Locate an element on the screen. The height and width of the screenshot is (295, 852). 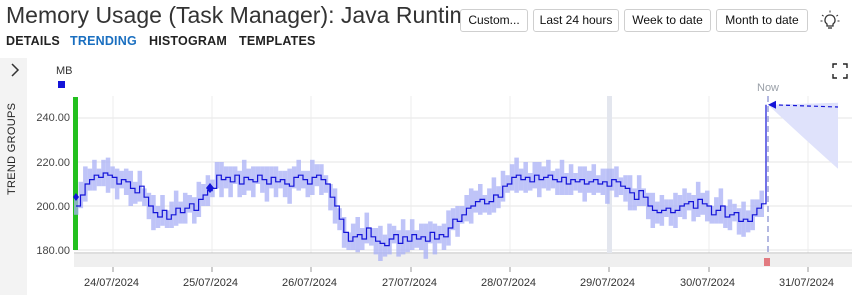
now-marker is located at coordinates (767, 262).